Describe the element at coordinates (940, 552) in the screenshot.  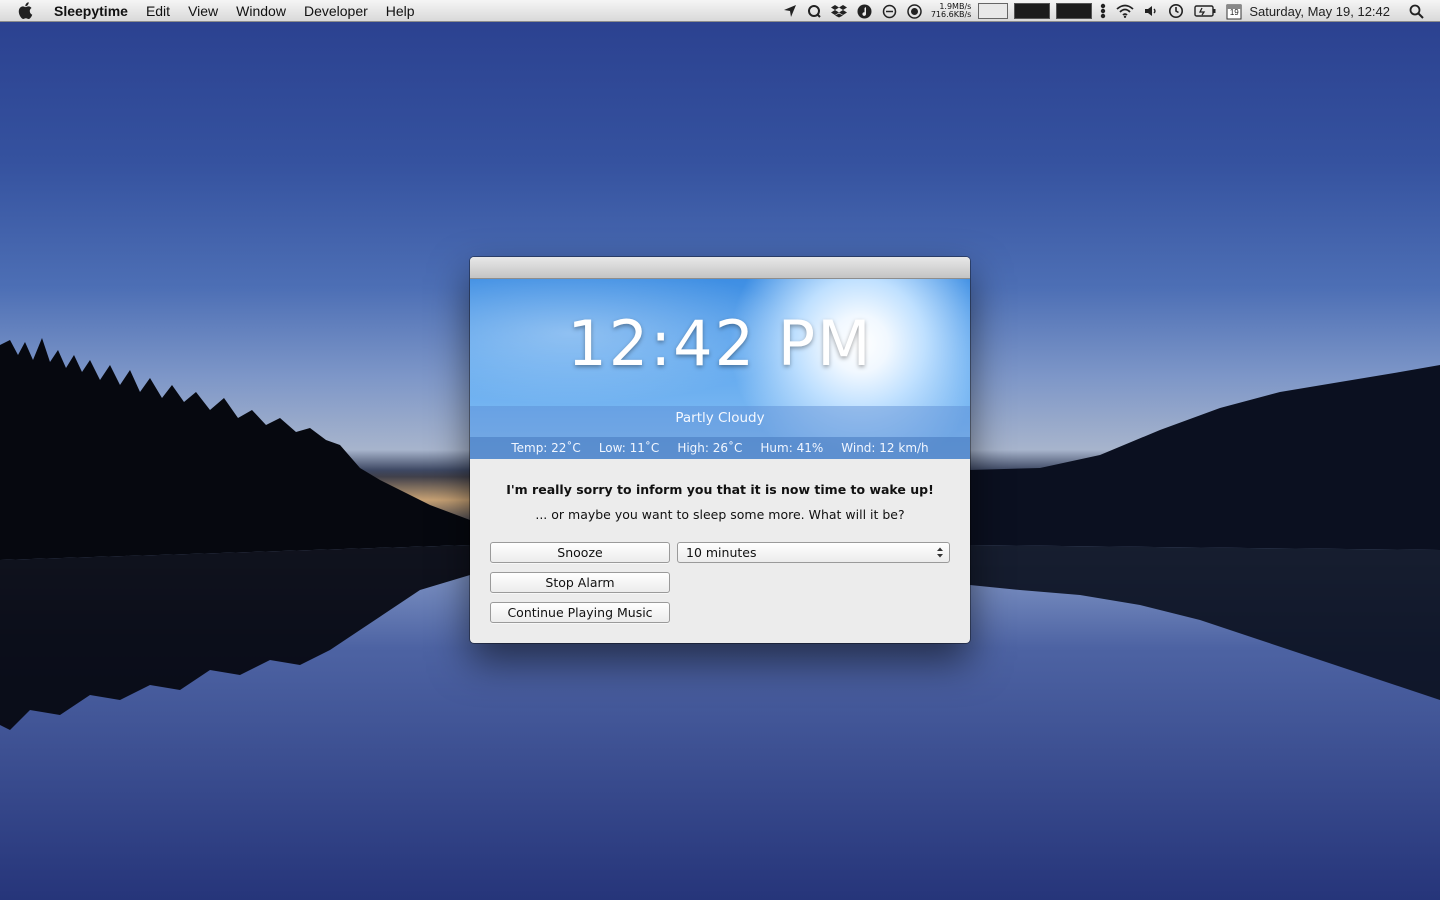
I see `select-arrows-icon` at that location.